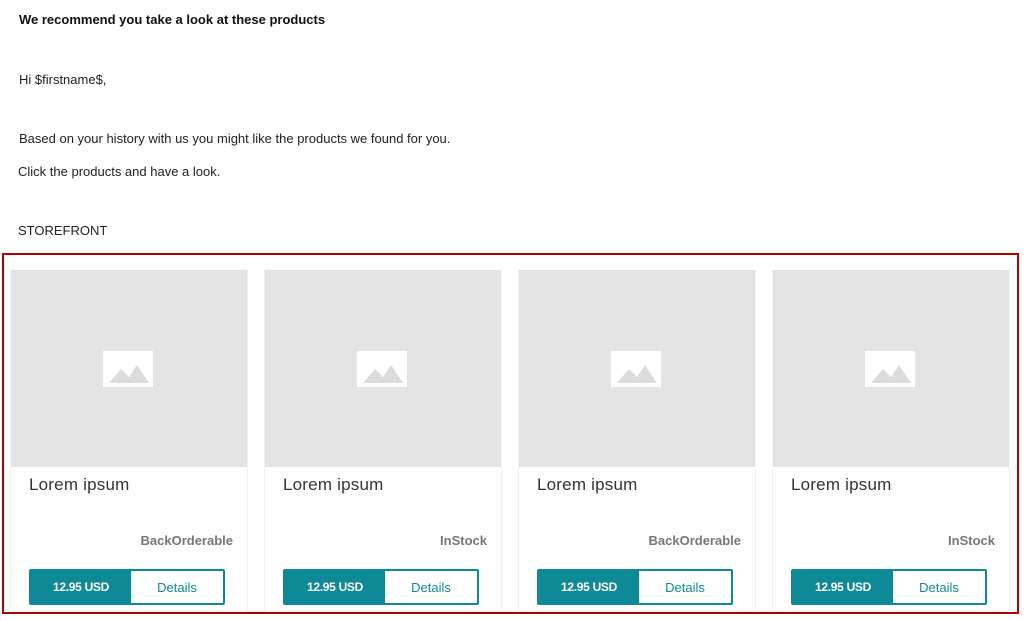 The height and width of the screenshot is (620, 1033). I want to click on greeting-text: Hi $firstname$,, so click(63, 79).